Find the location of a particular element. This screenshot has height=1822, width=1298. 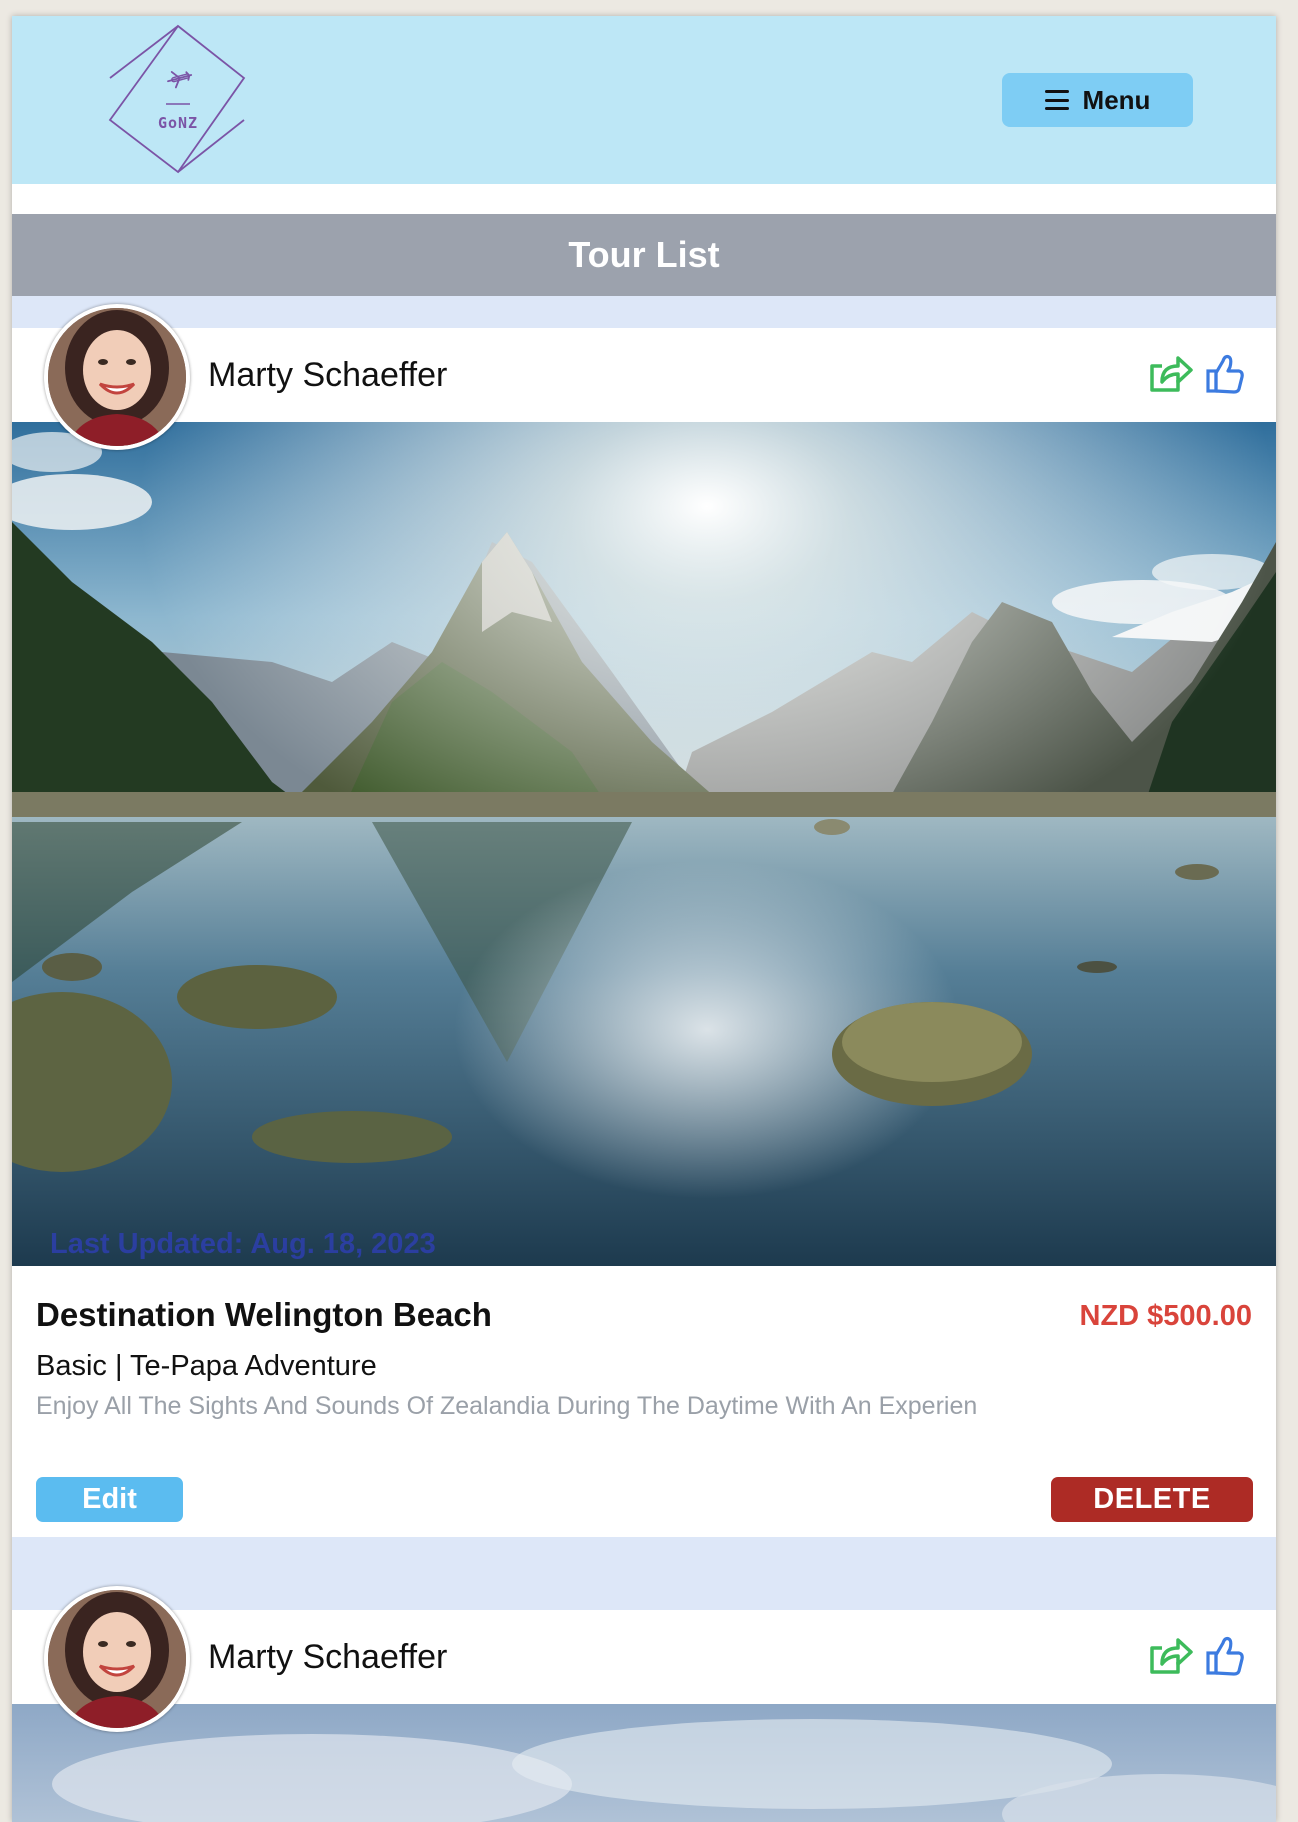

logo-diamond is located at coordinates (177, 99).